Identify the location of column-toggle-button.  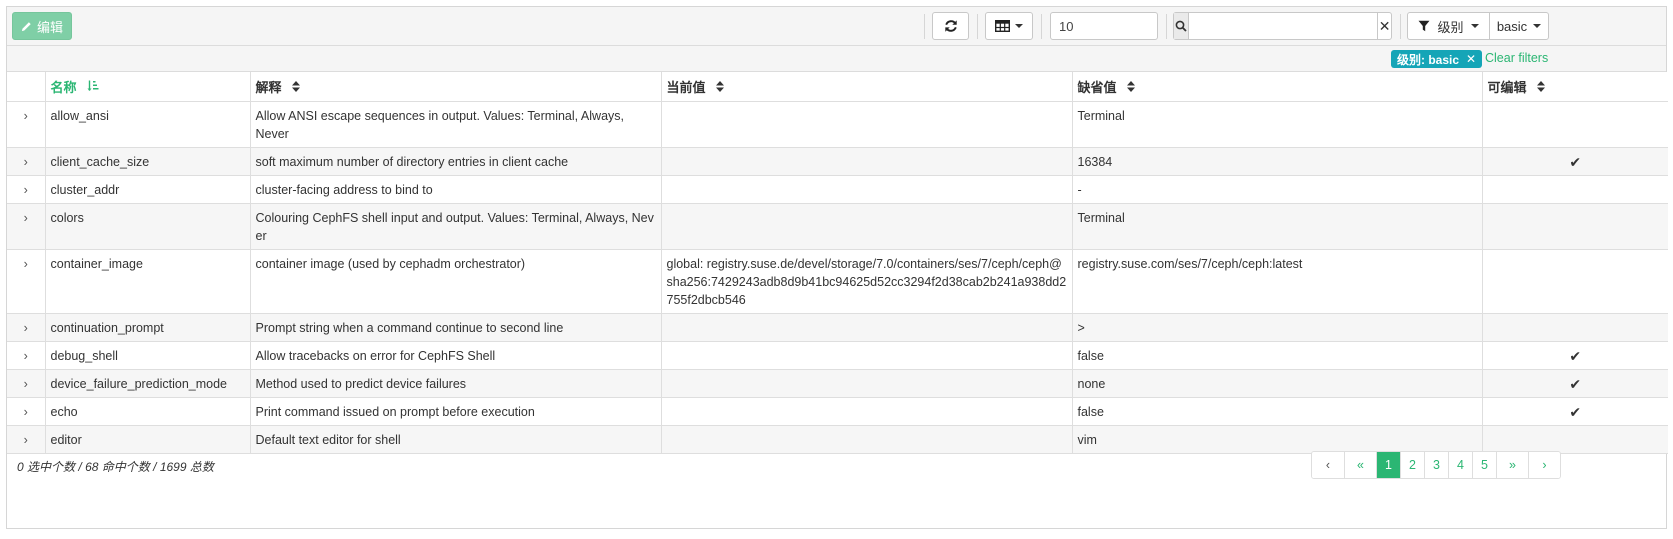
(1009, 26).